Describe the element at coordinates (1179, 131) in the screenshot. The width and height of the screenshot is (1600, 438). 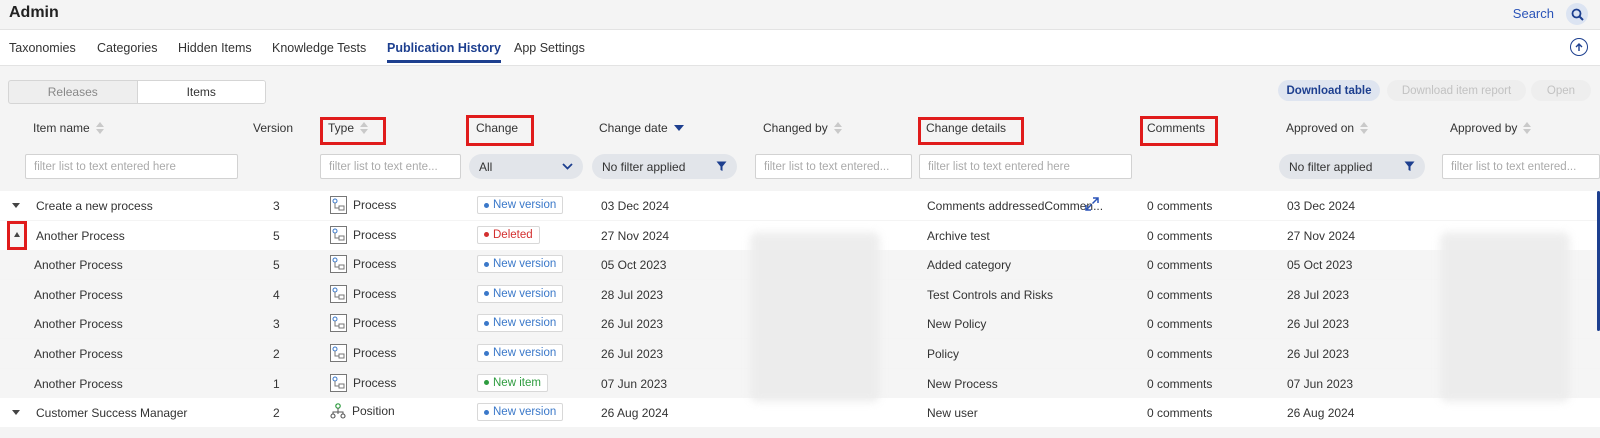
I see `highlight-comments-header` at that location.